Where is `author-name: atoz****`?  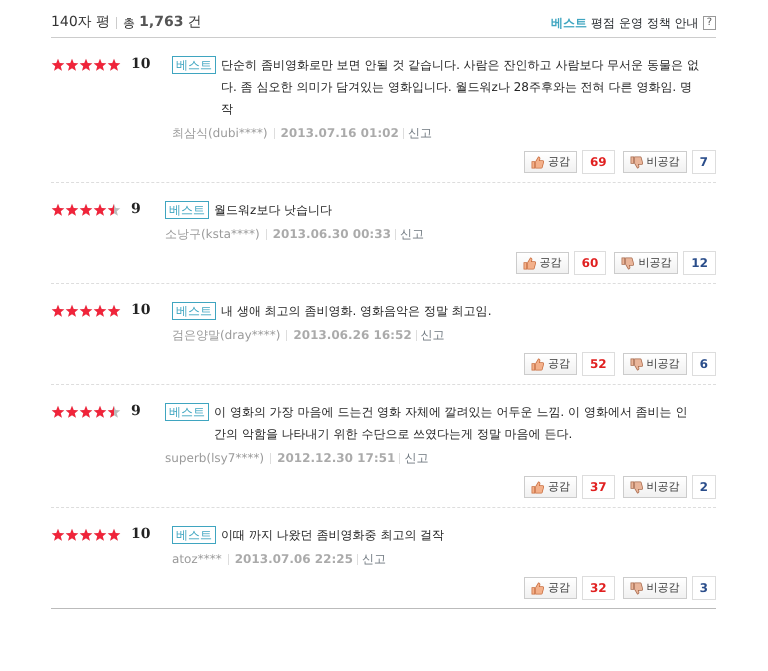
author-name: atoz**** is located at coordinates (197, 559).